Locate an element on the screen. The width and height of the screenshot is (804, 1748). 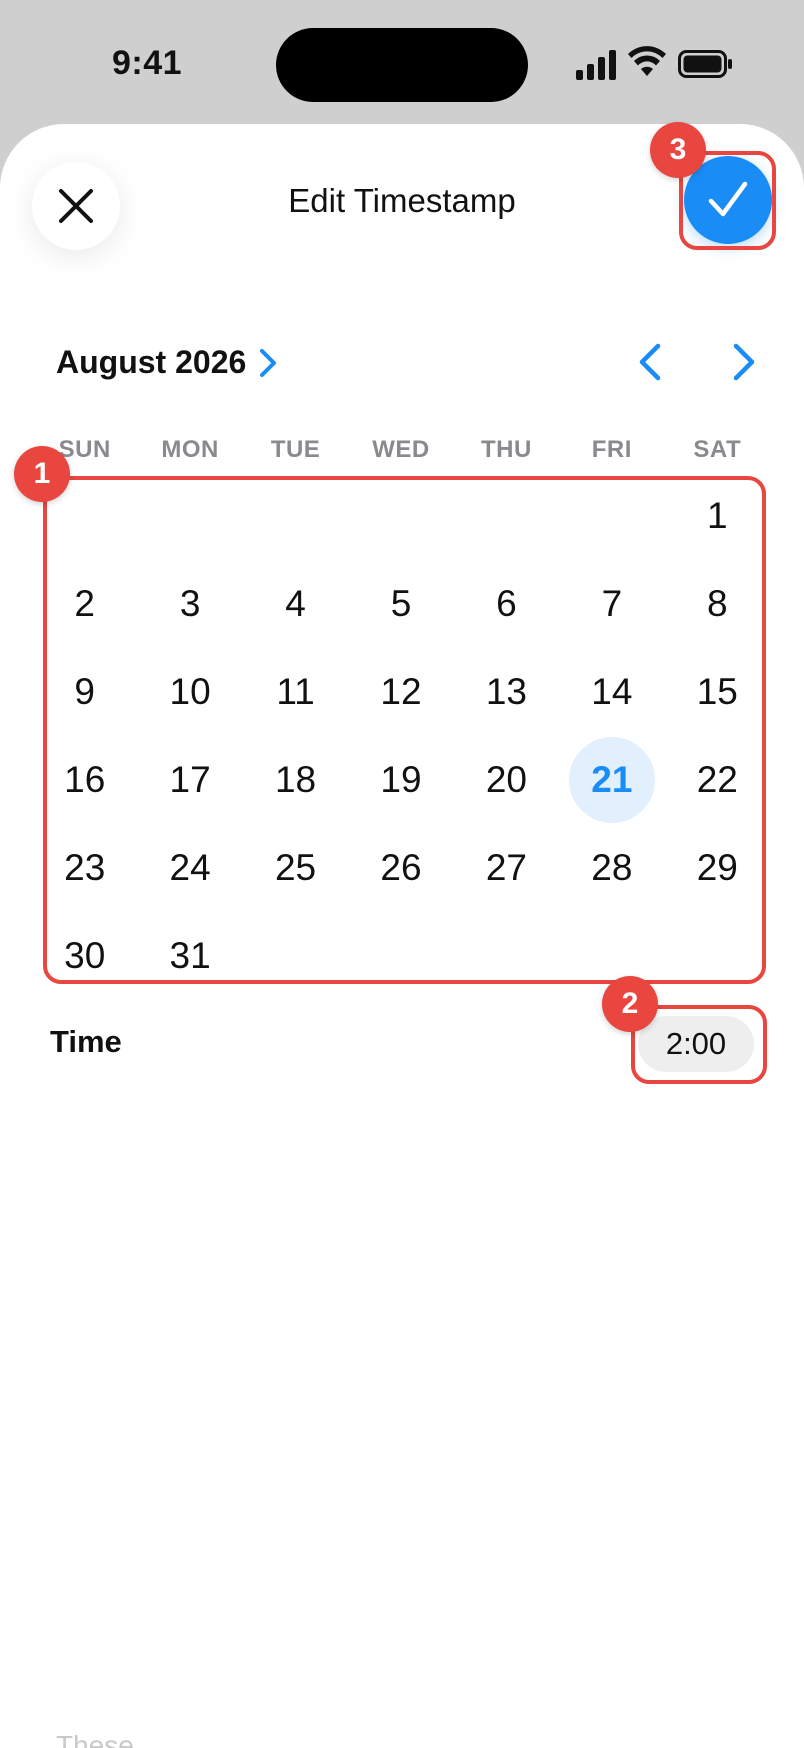
weekday-label: TUE is located at coordinates (295, 449).